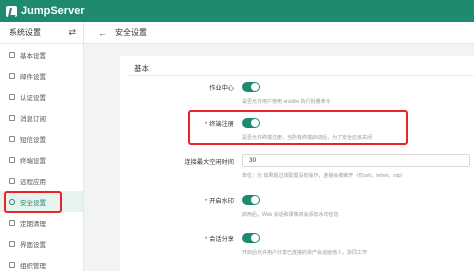 The image size is (474, 271). I want to click on sms-icon, so click(12, 138).